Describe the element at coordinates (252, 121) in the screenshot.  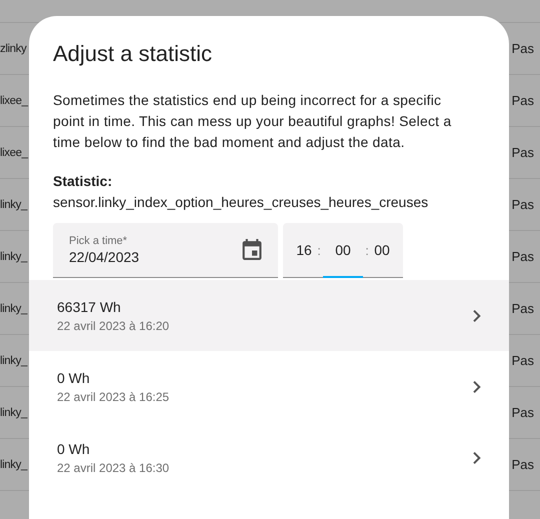
I see `description: Sometimes the statistics end up being incorrect for a specific point in time. This can mess up your beautiful graphs! Select a time below to find the bad moment and adjust the data.` at that location.